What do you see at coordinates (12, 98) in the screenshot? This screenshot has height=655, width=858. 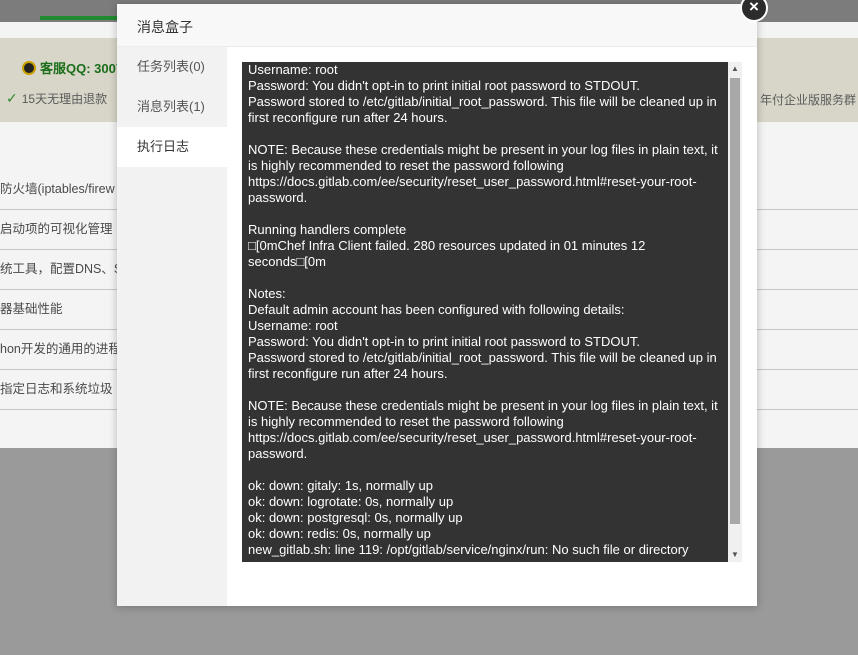 I see `check-icon: ✓` at bounding box center [12, 98].